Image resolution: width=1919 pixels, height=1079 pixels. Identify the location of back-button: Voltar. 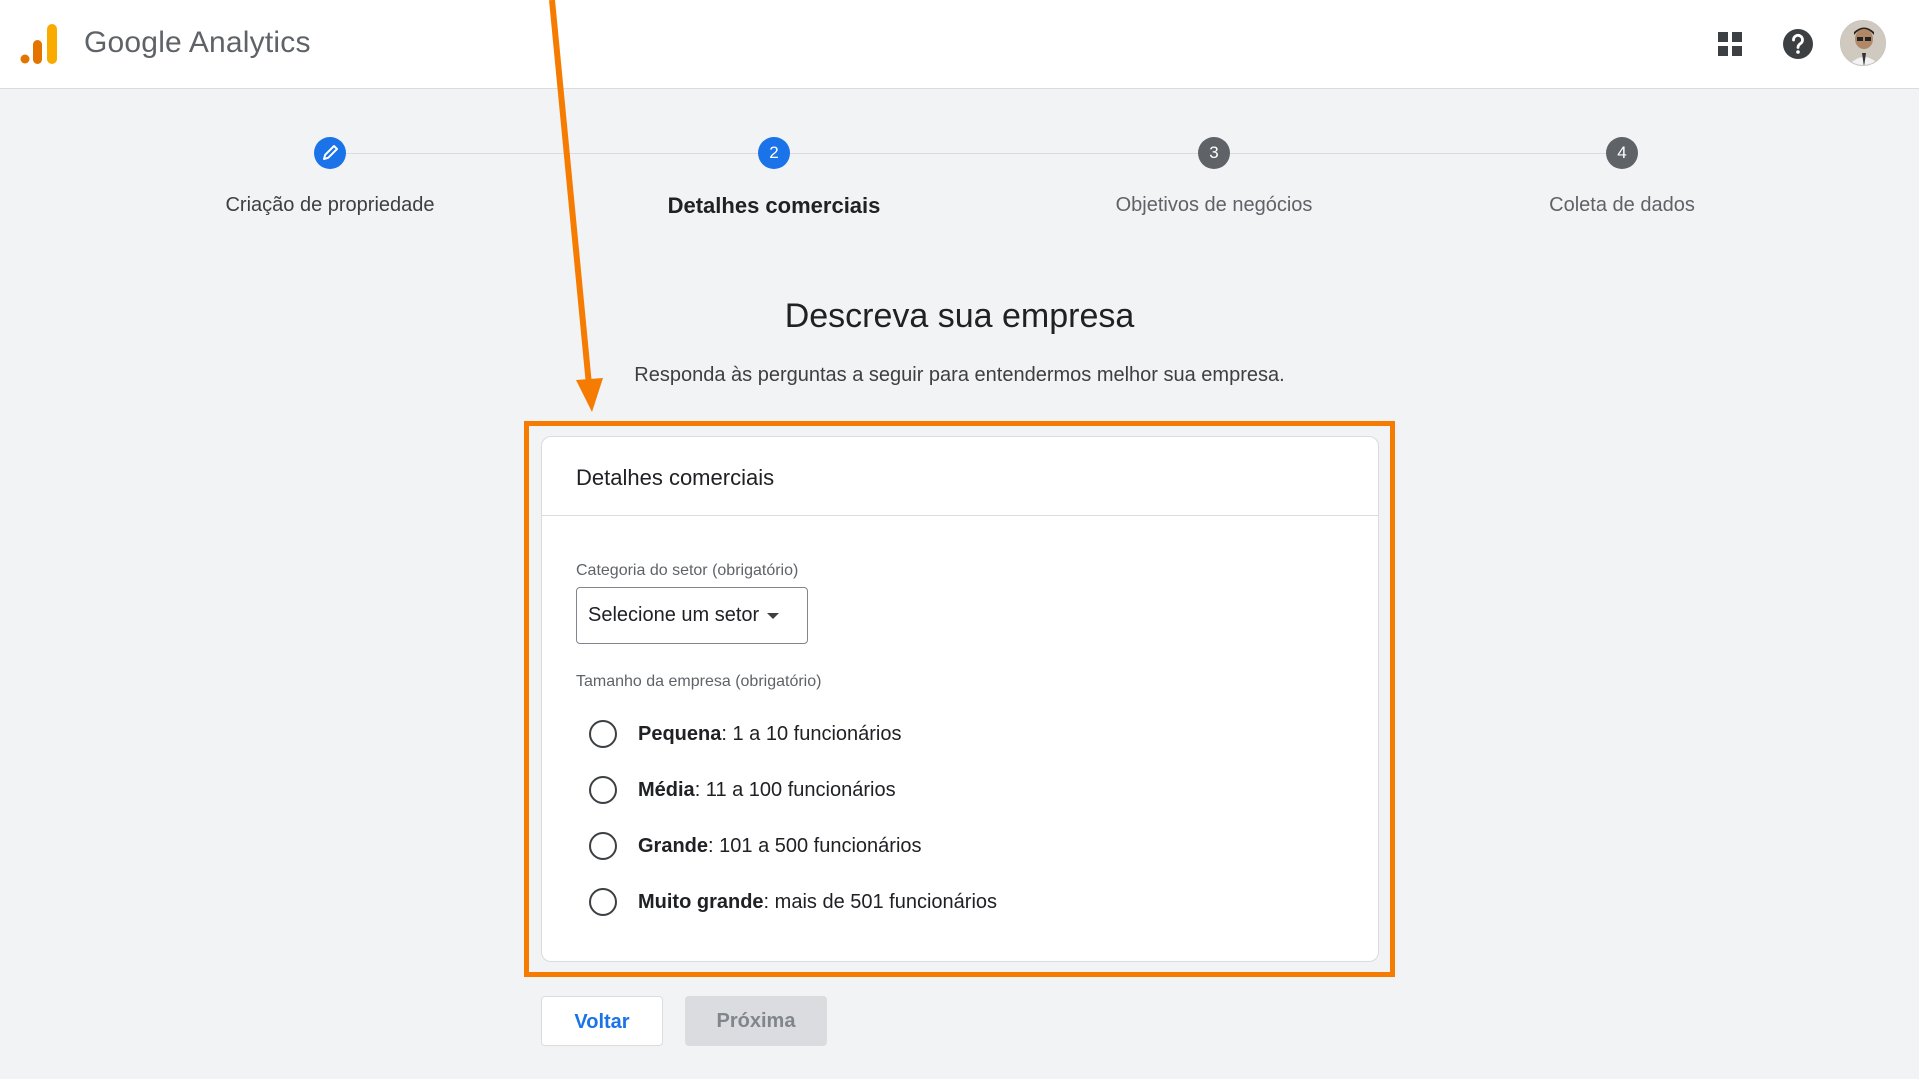
(602, 1021).